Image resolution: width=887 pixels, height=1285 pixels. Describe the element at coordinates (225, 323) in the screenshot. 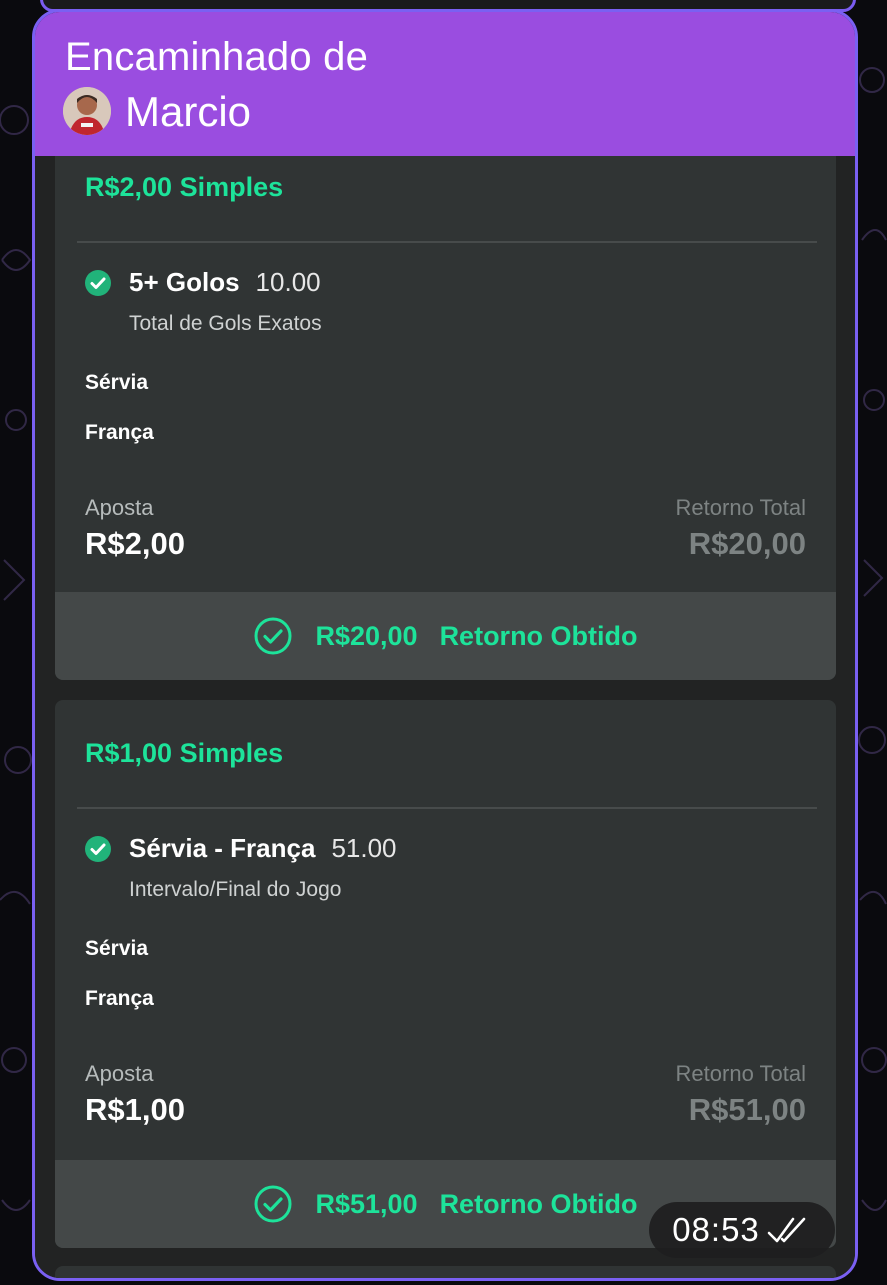

I see `market-name: Total de Gols Exatos` at that location.